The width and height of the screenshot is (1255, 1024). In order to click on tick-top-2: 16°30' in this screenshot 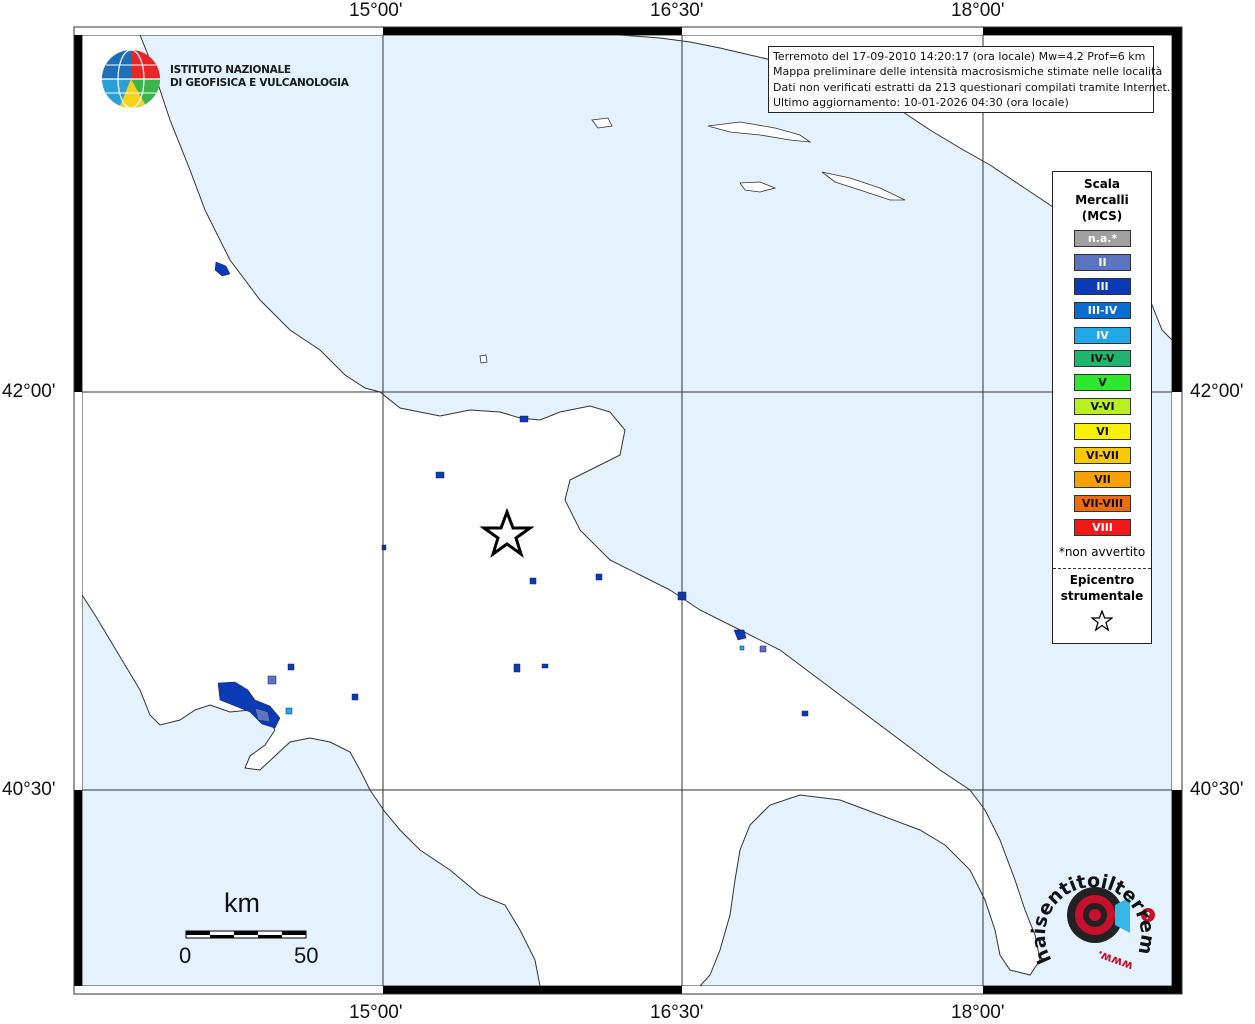, I will do `click(677, 10)`.